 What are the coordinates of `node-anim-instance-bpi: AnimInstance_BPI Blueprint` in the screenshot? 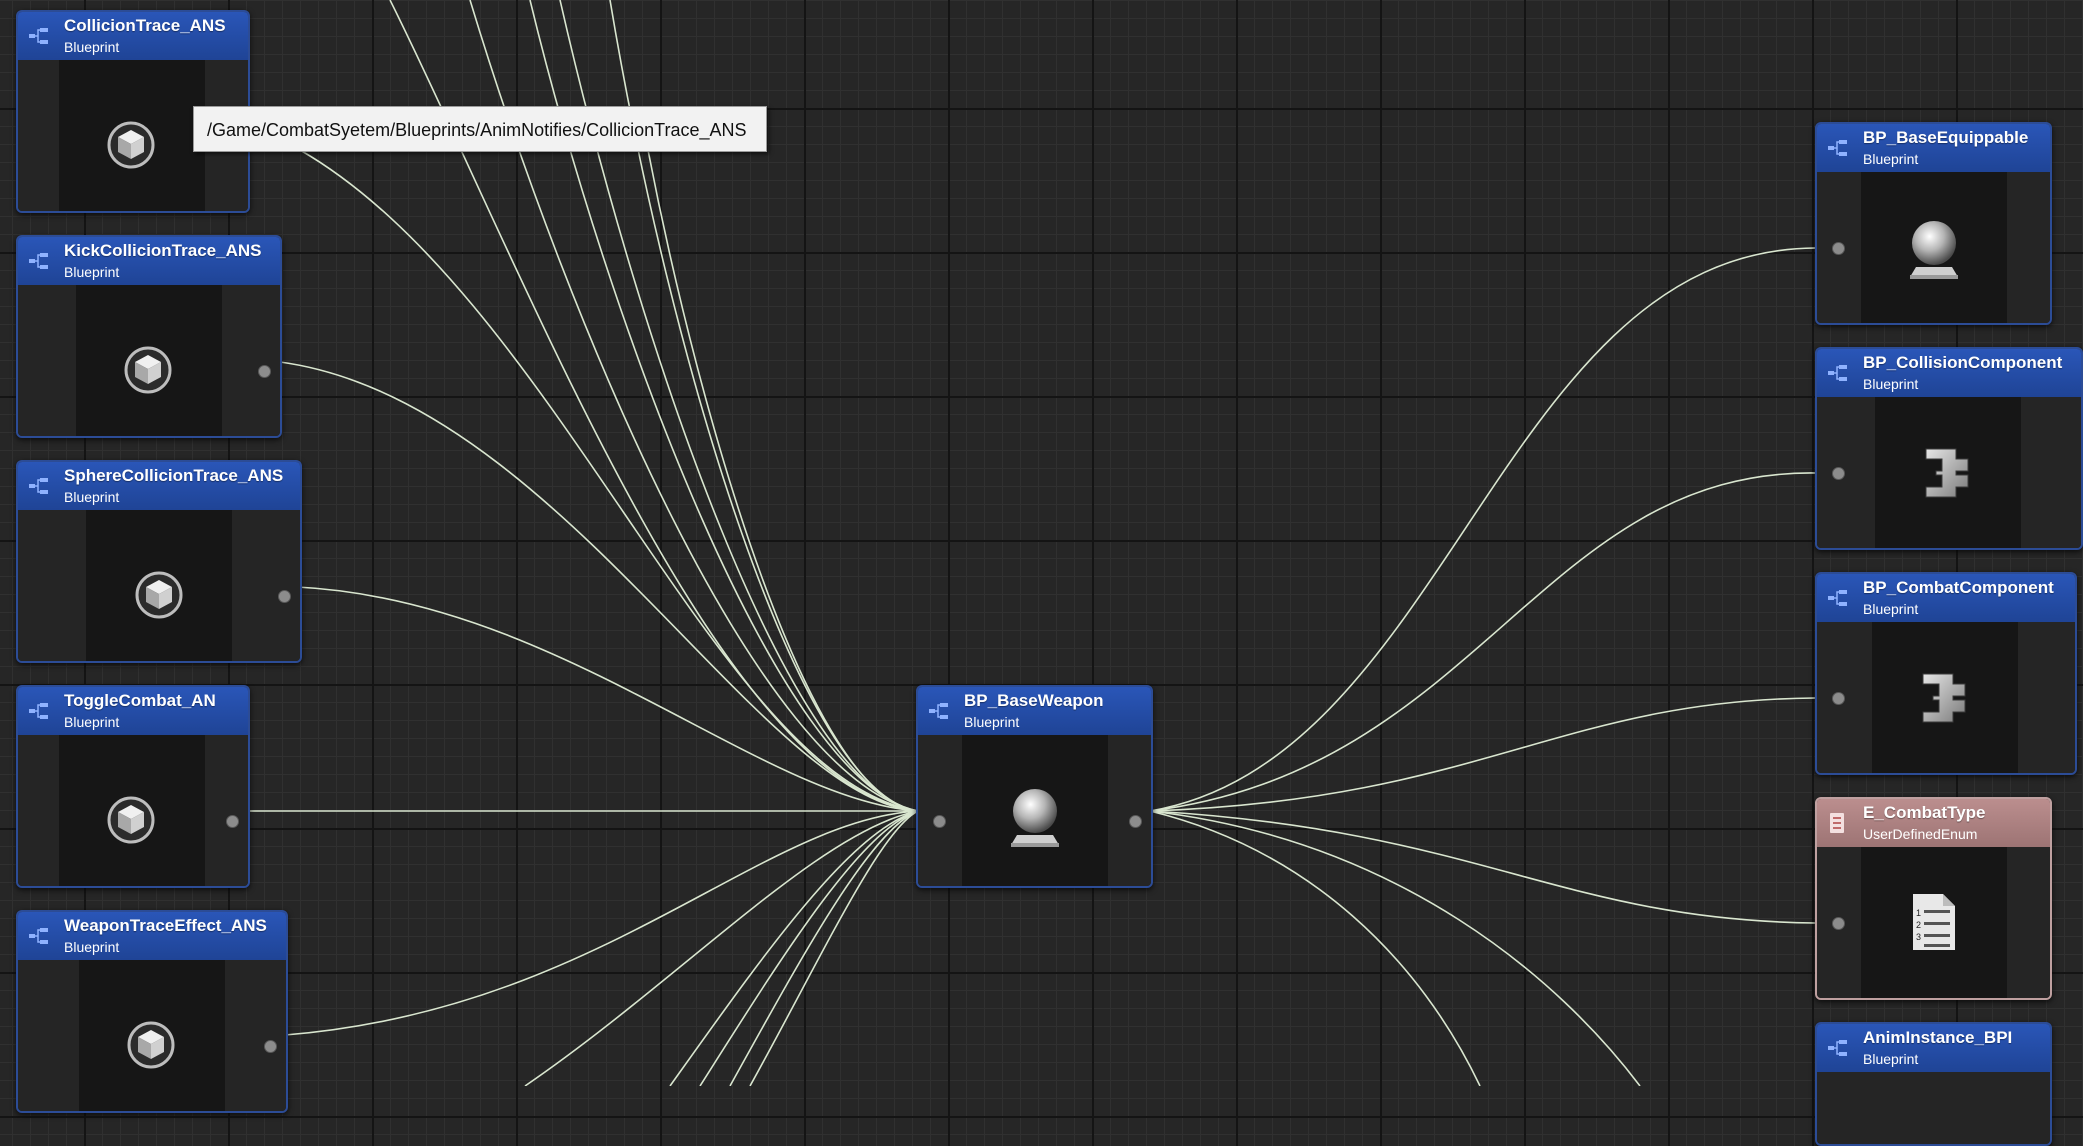 It's located at (1933, 1084).